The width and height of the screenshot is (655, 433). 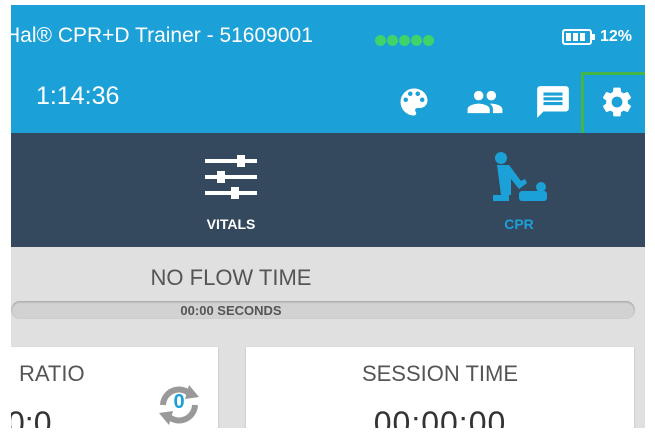 I want to click on no-flow-title: NO FLOW TIME, so click(x=231, y=277).